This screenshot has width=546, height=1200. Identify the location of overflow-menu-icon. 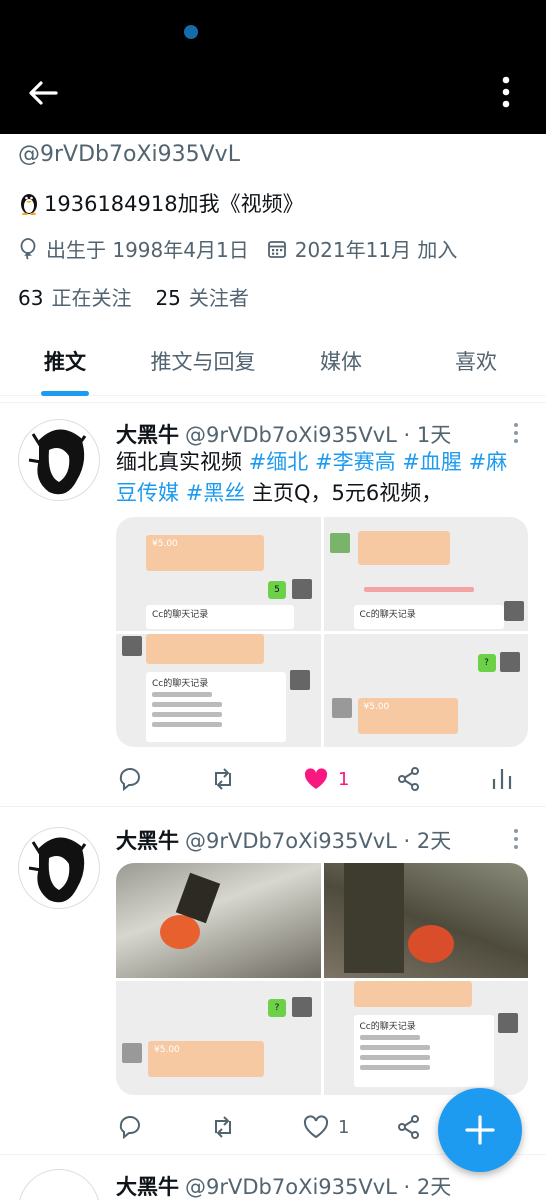
(506, 92).